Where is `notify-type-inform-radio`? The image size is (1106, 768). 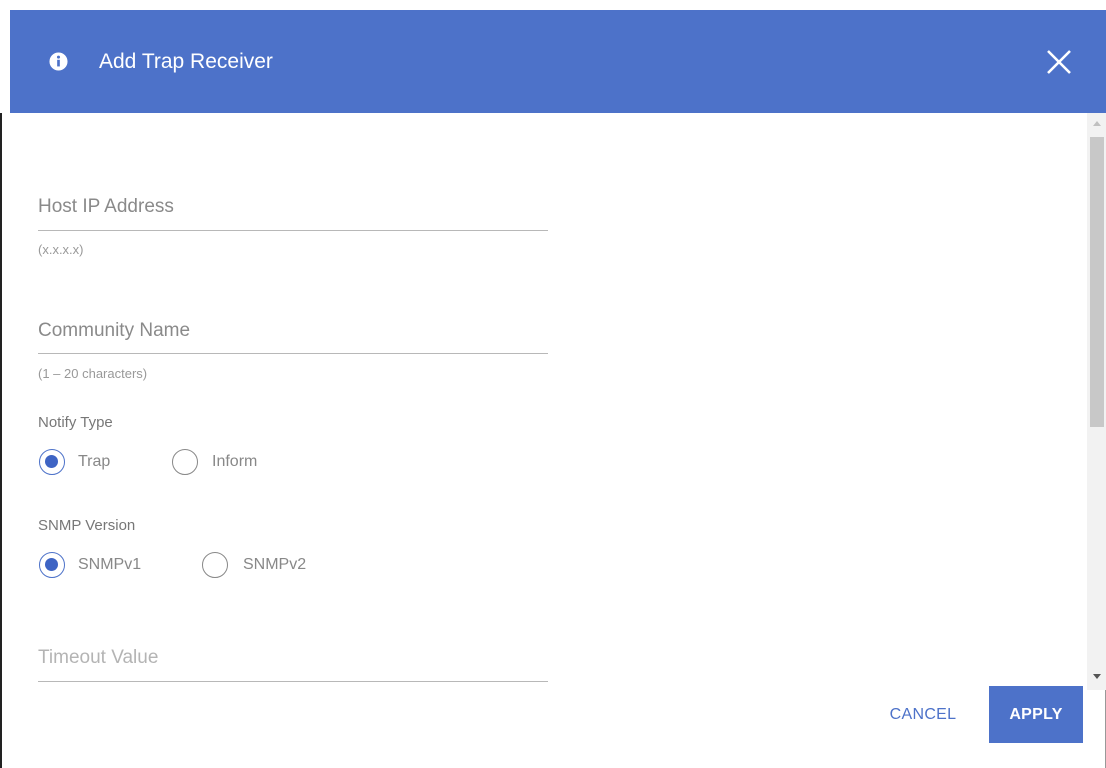 notify-type-inform-radio is located at coordinates (185, 462).